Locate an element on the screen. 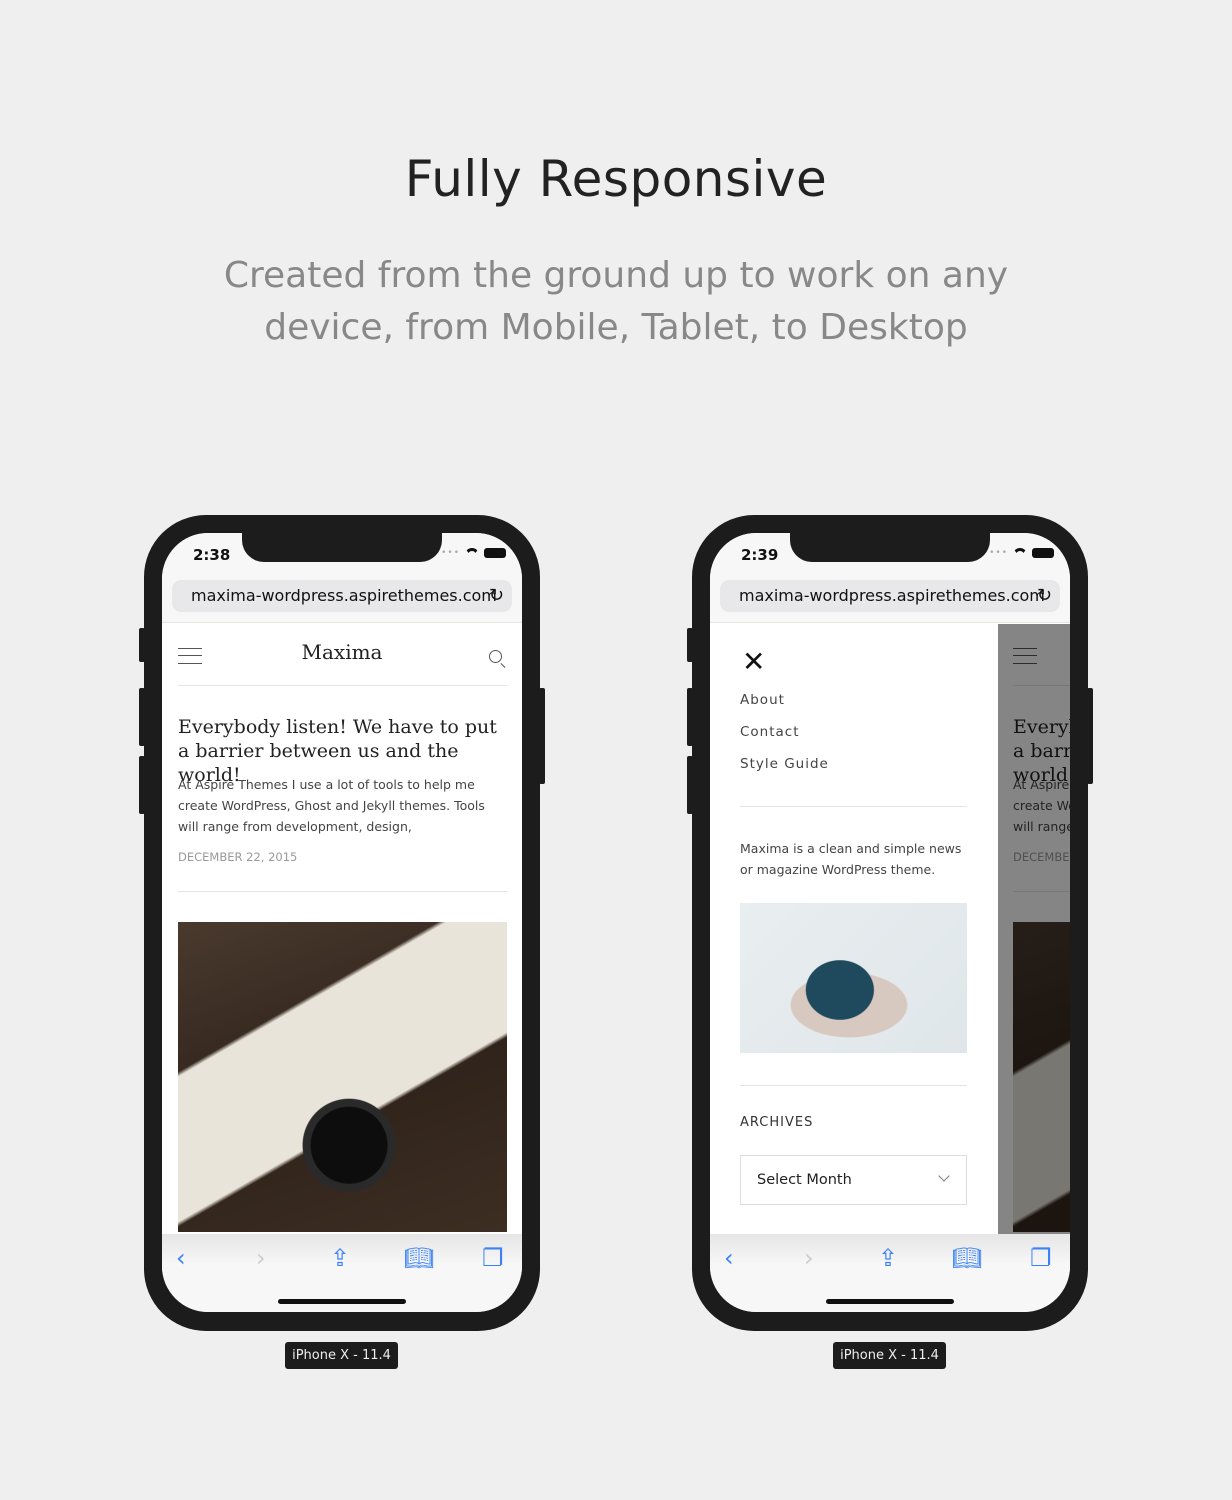 Image resolution: width=1232 pixels, height=1500 pixels. hero-title: Fully Responsive is located at coordinates (616, 179).